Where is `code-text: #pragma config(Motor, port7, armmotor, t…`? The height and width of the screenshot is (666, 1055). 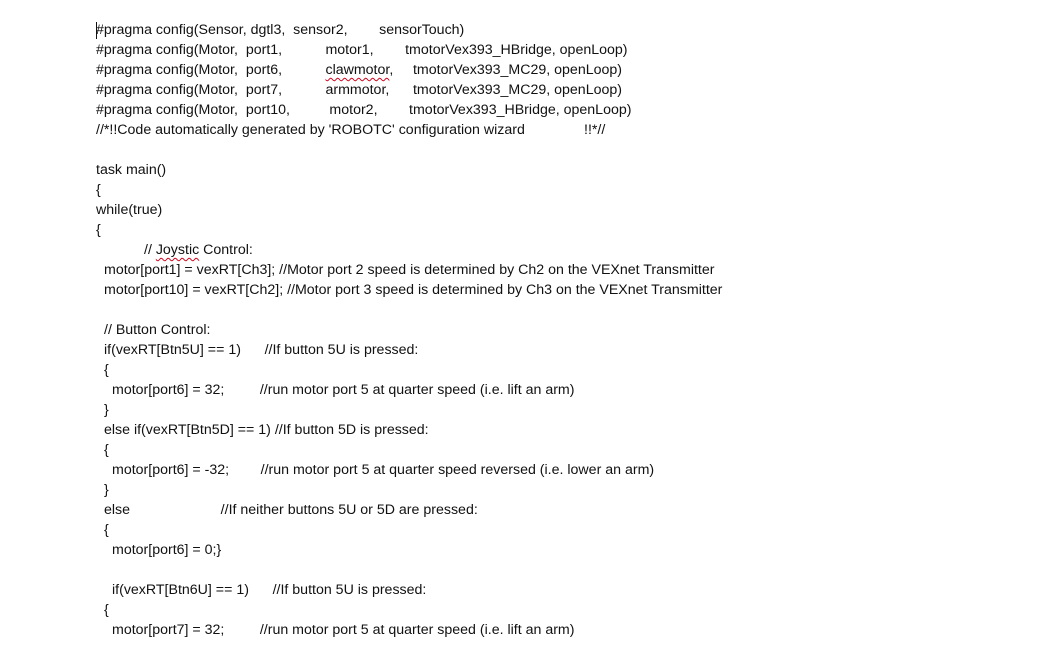 code-text: #pragma config(Motor, port7, armmotor, t… is located at coordinates (359, 90).